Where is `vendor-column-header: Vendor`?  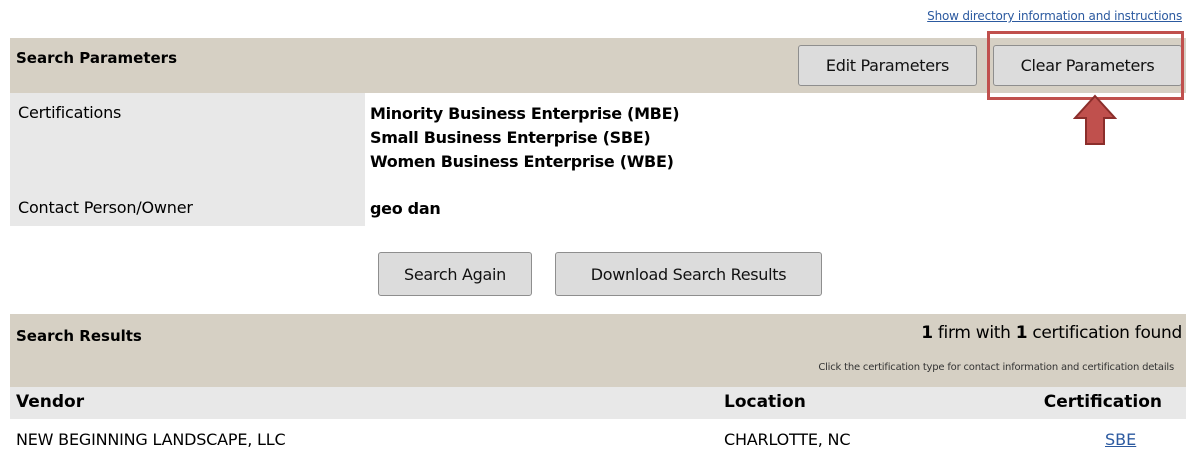
vendor-column-header: Vendor is located at coordinates (50, 402).